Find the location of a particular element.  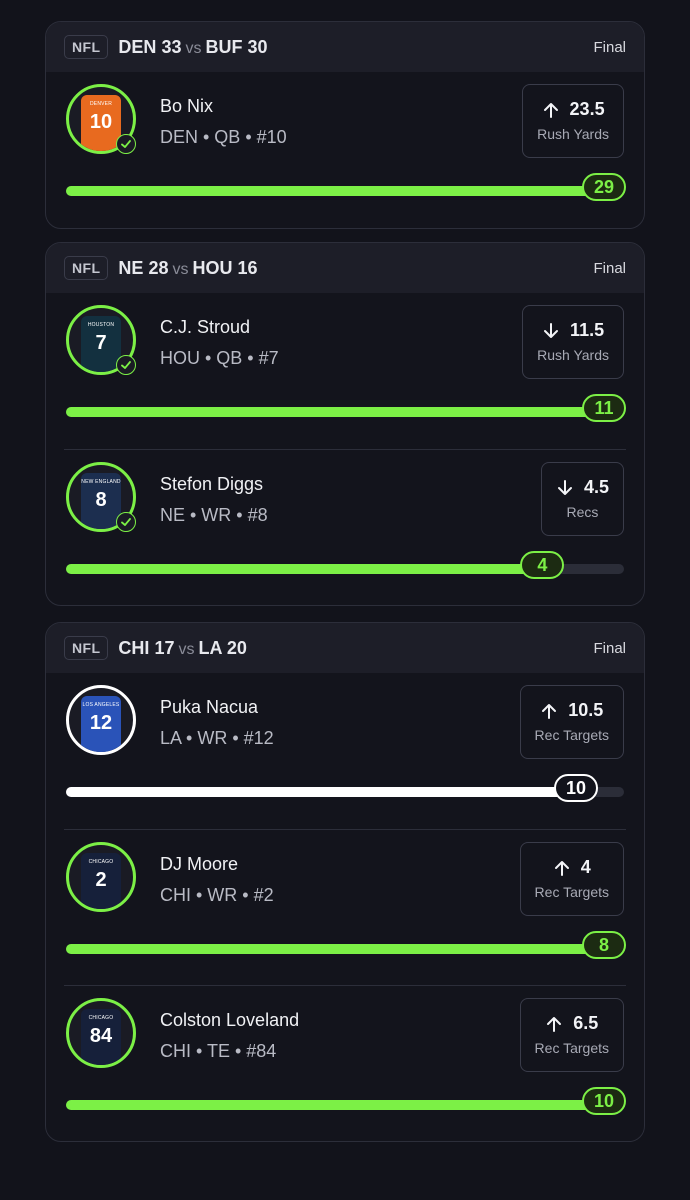

away-team: NE is located at coordinates (131, 267).